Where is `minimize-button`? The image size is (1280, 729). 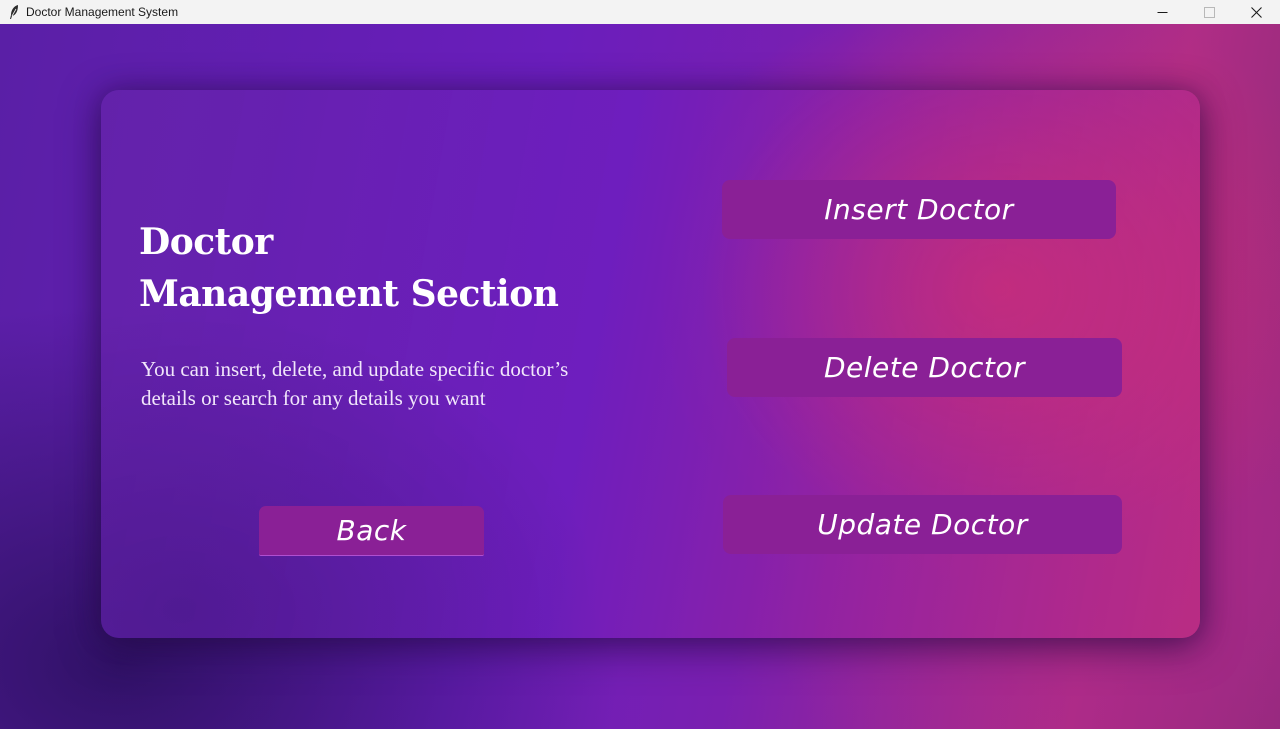 minimize-button is located at coordinates (1162, 12).